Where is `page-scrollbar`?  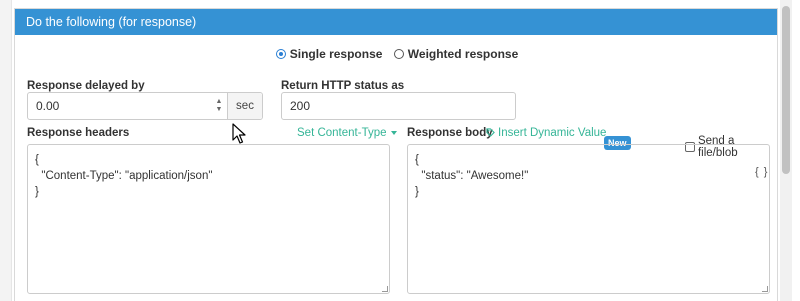
page-scrollbar is located at coordinates (786, 150).